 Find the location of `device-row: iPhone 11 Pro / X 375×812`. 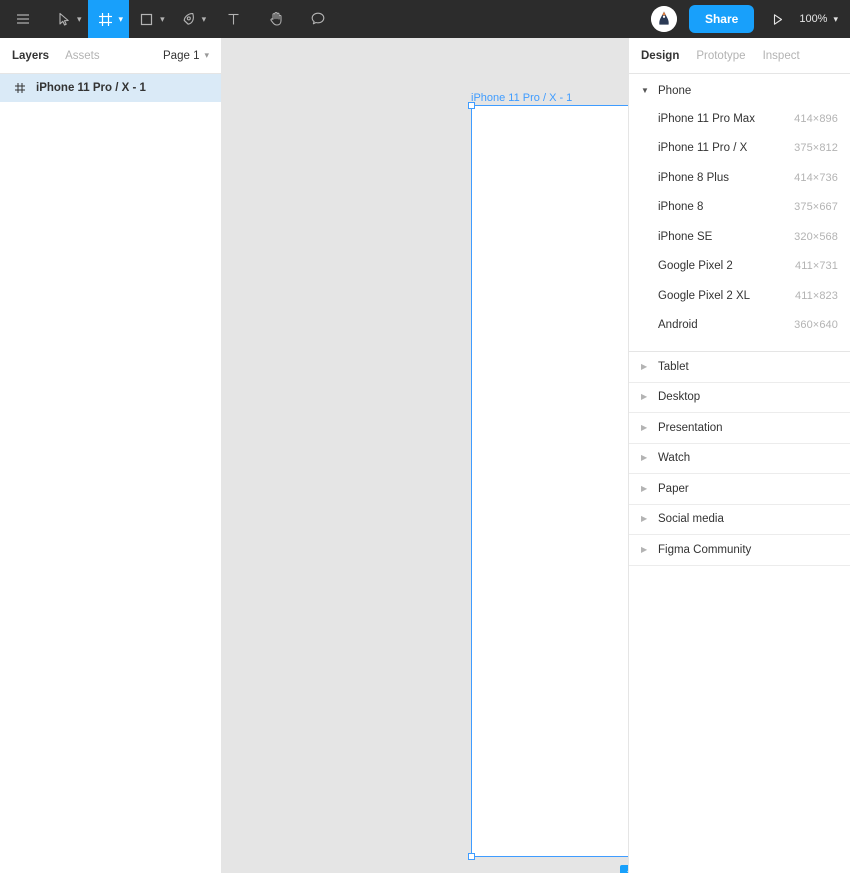

device-row: iPhone 11 Pro / X 375×812 is located at coordinates (739, 149).